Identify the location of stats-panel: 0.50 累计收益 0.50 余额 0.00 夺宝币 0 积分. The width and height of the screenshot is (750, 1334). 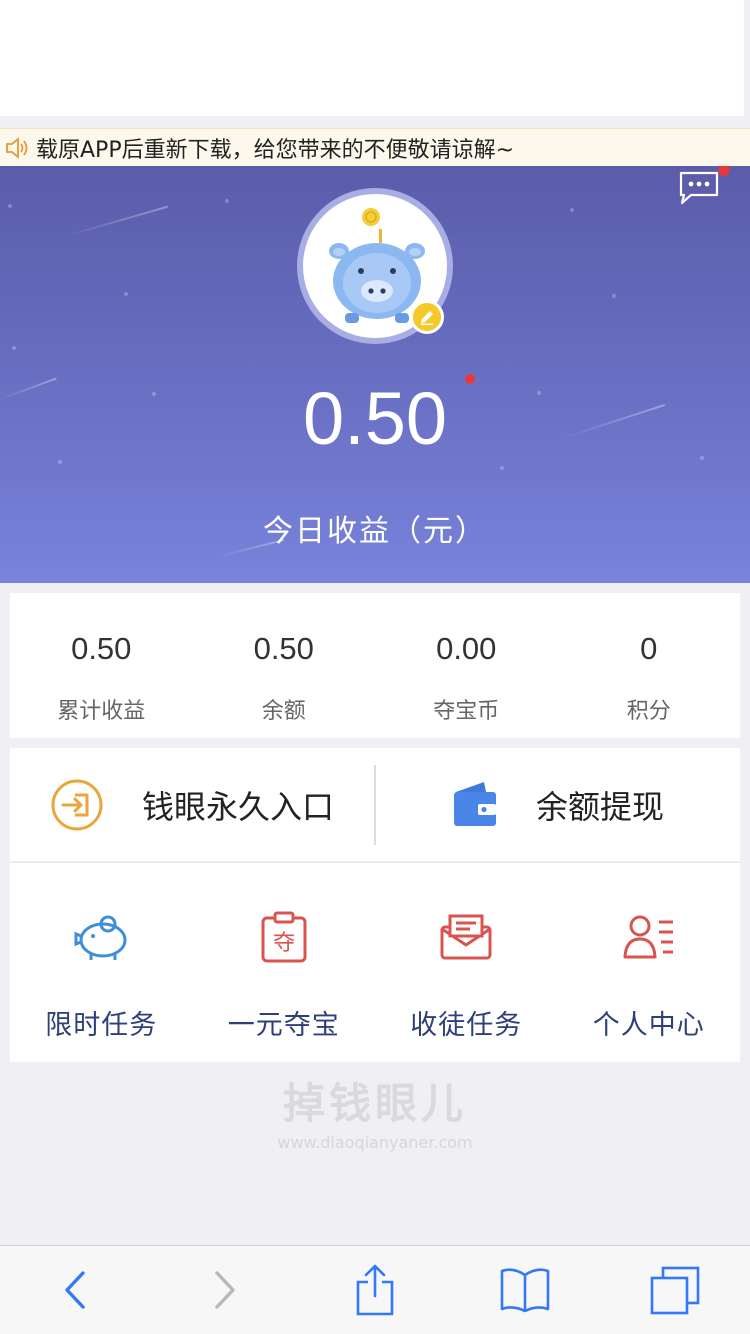
(375, 665).